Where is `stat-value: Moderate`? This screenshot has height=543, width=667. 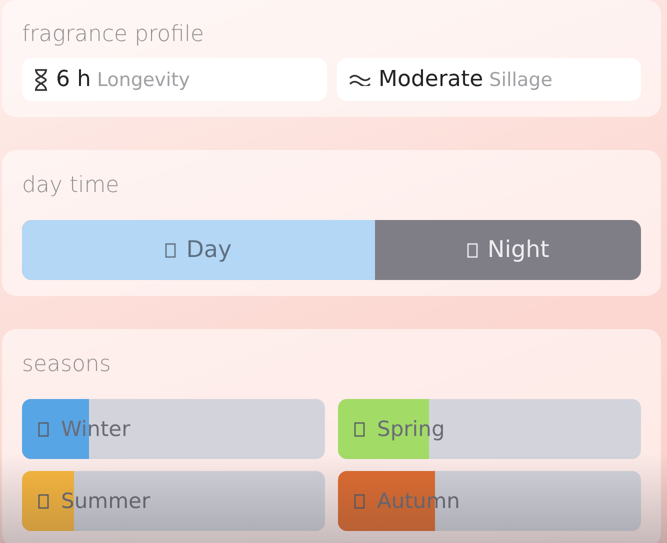
stat-value: Moderate is located at coordinates (431, 79).